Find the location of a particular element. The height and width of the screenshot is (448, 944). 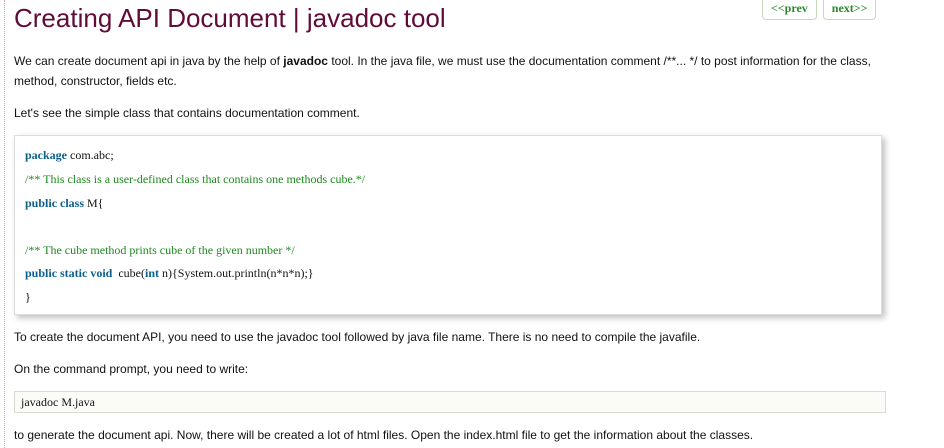

code-text: } is located at coordinates (28, 297).